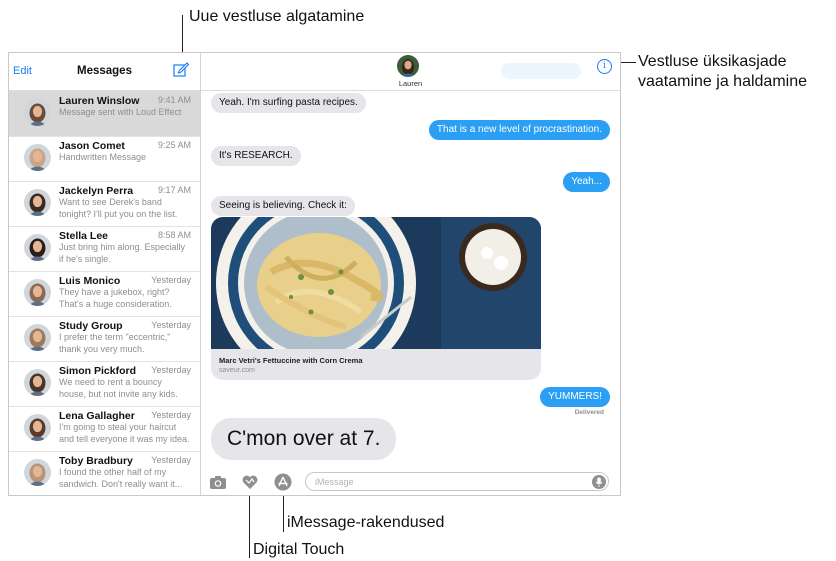 This screenshot has height=561, width=836. What do you see at coordinates (299, 549) in the screenshot?
I see `callout-digital-touch: Digital Touch` at bounding box center [299, 549].